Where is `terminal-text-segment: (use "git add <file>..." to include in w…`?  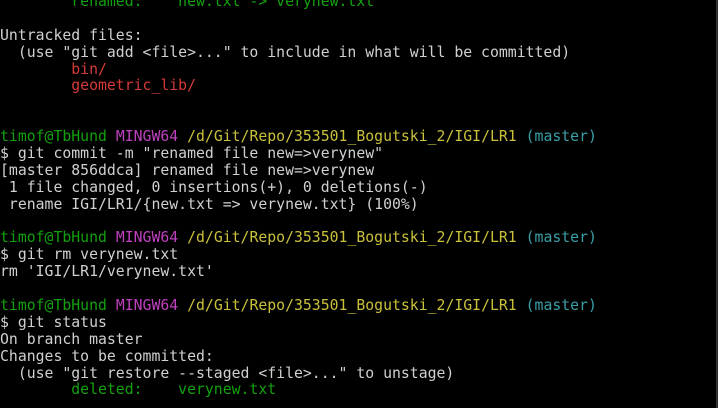 terminal-text-segment: (use "git add <file>..." to include in w… is located at coordinates (285, 52).